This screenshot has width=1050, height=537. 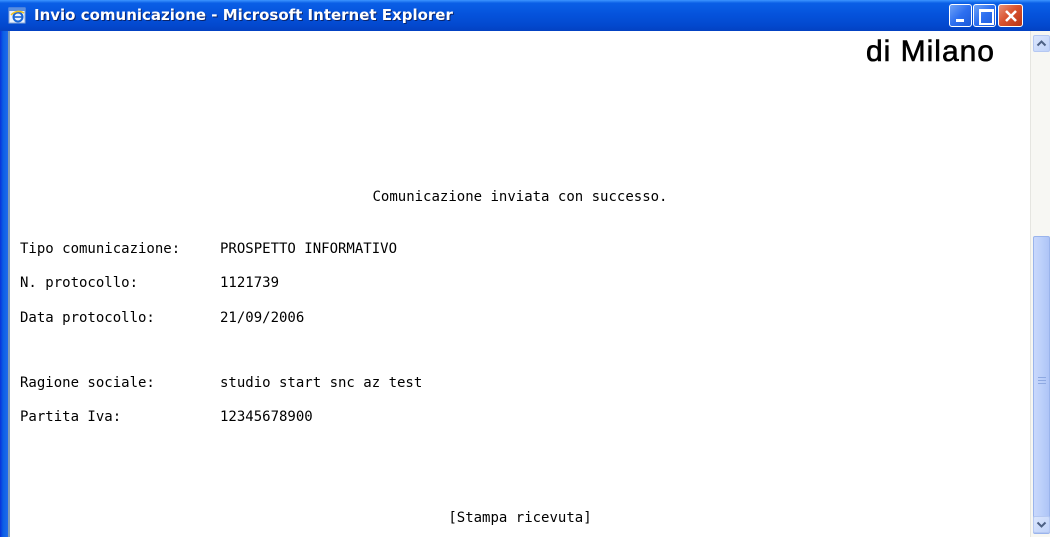 I want to click on close-icon, so click(x=1011, y=16).